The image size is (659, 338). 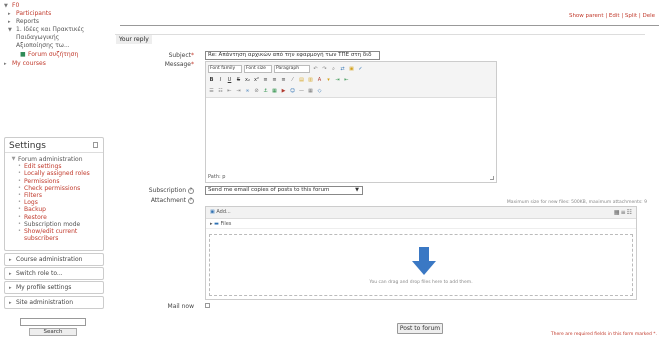 What do you see at coordinates (55, 327) in the screenshot?
I see `search-form: Search` at bounding box center [55, 327].